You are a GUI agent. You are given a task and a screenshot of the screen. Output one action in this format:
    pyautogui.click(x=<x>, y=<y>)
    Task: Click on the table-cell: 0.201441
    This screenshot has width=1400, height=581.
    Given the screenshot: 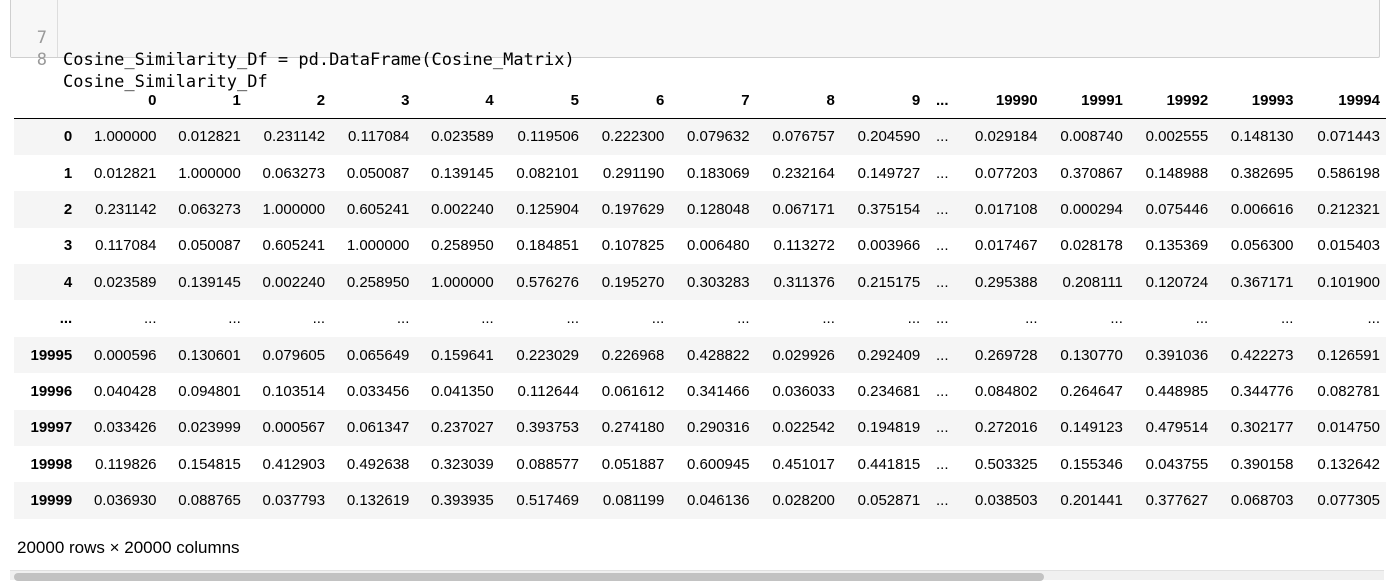 What is the action you would take?
    pyautogui.click(x=1091, y=501)
    